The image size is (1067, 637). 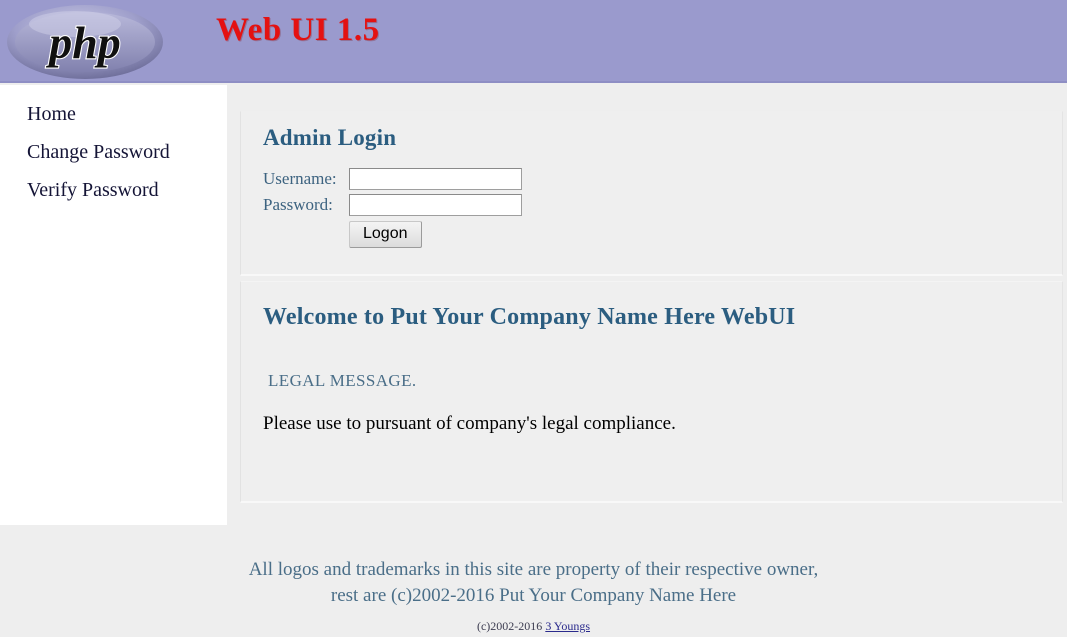 What do you see at coordinates (298, 204) in the screenshot?
I see `password-label: Password:` at bounding box center [298, 204].